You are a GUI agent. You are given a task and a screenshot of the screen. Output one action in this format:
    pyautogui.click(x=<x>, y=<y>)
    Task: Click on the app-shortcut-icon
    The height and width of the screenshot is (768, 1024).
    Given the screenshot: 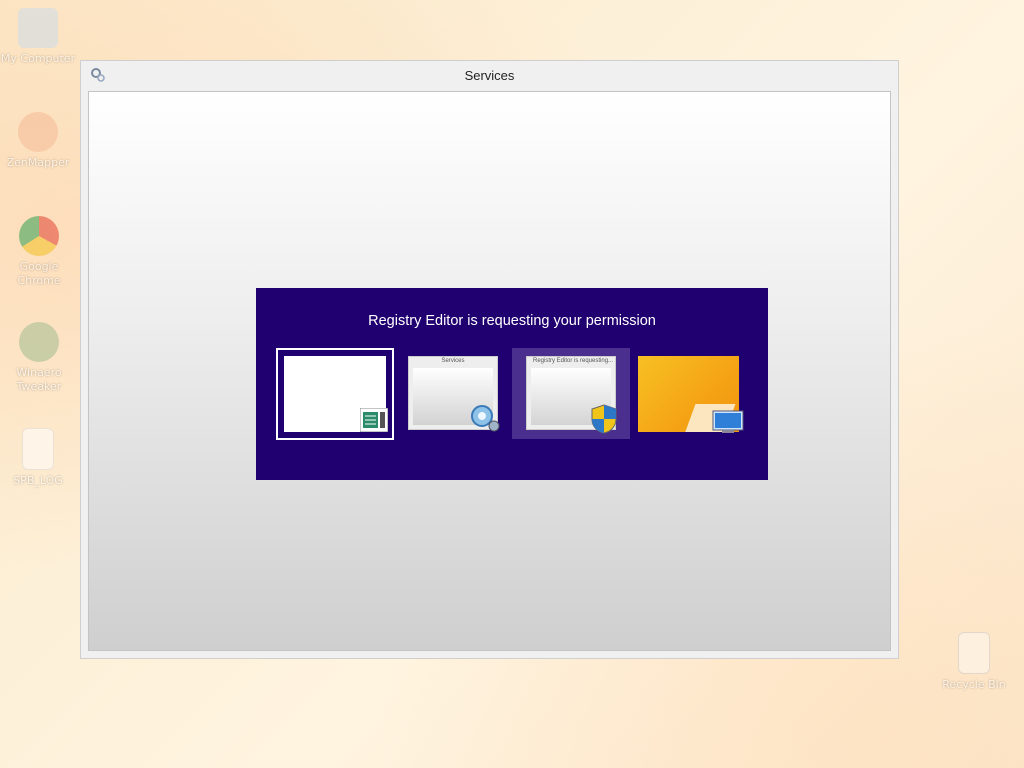 What is the action you would take?
    pyautogui.click(x=38, y=132)
    